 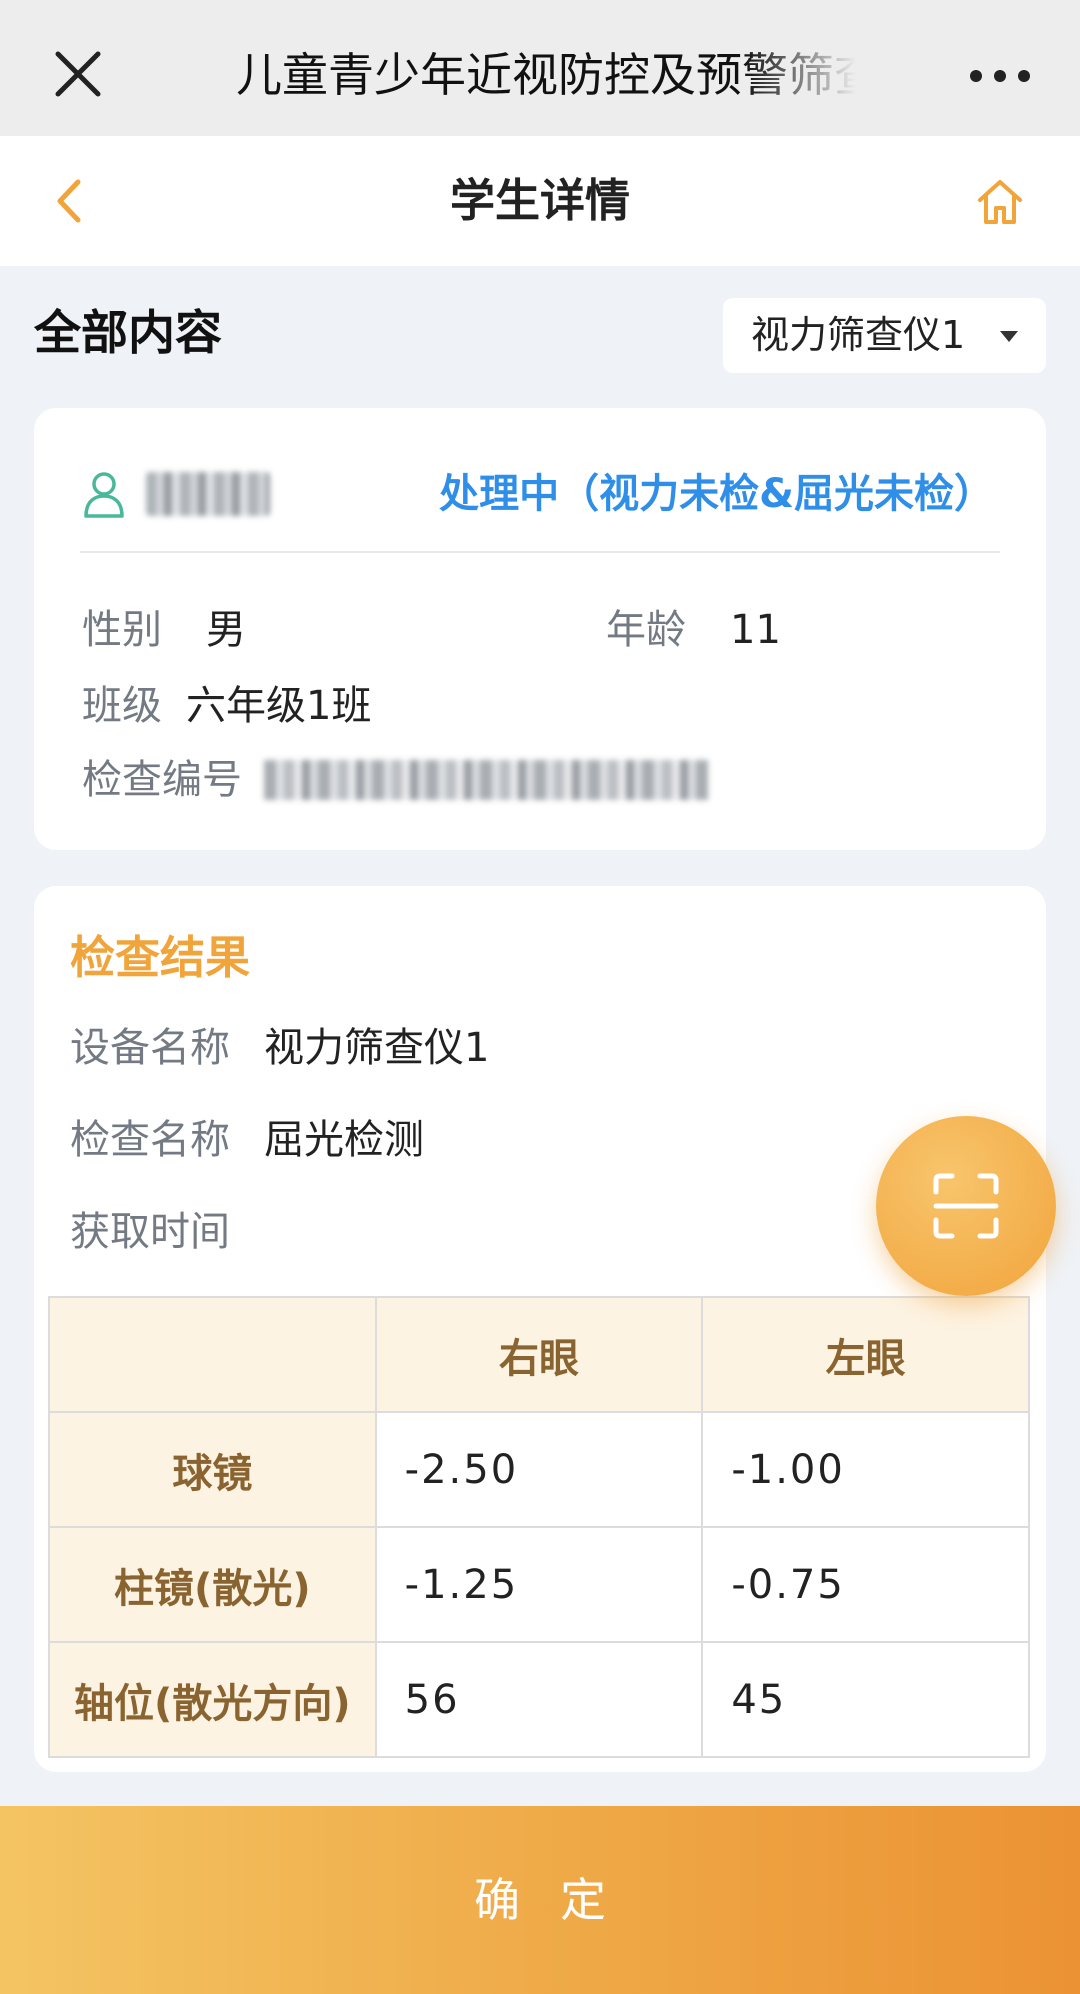 What do you see at coordinates (716, 494) in the screenshot?
I see `status-text: 处理中（视力未检&屈光未检）` at bounding box center [716, 494].